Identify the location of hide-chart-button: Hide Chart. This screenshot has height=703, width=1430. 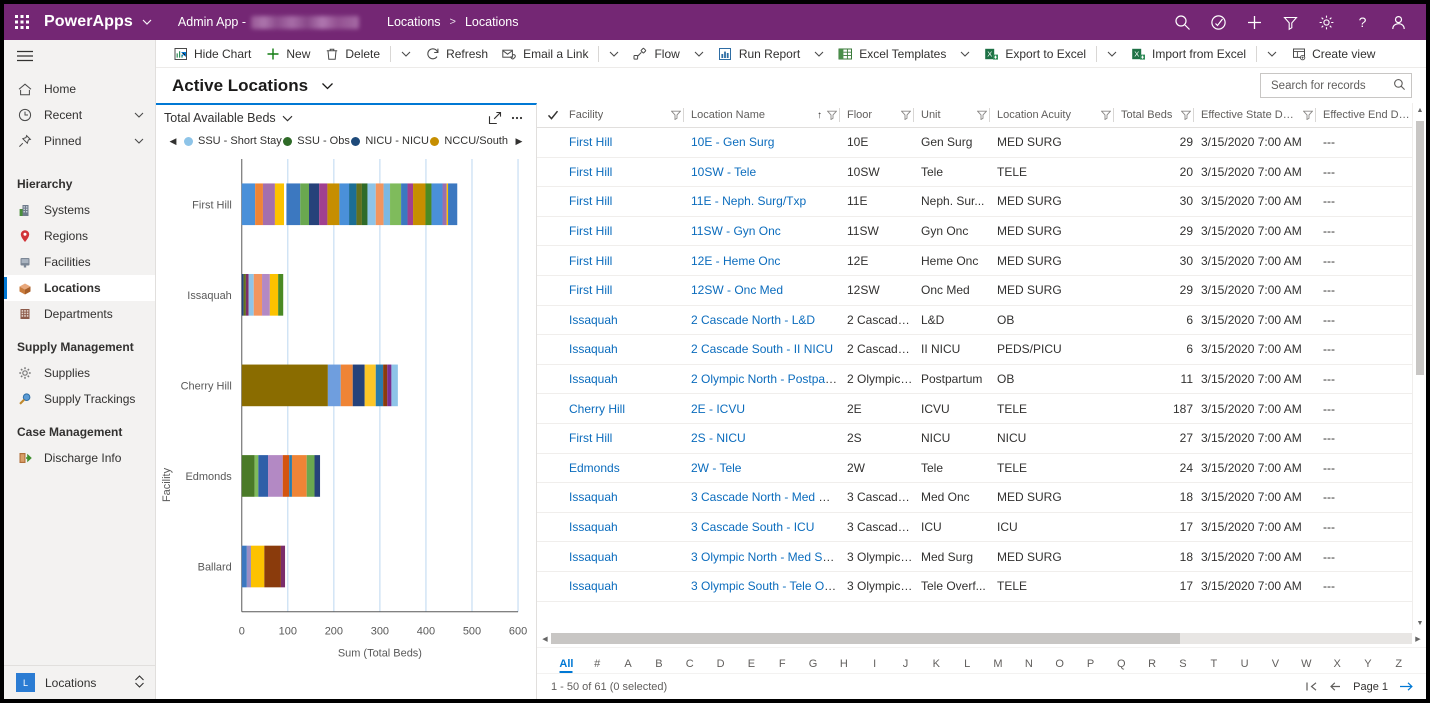
(212, 53).